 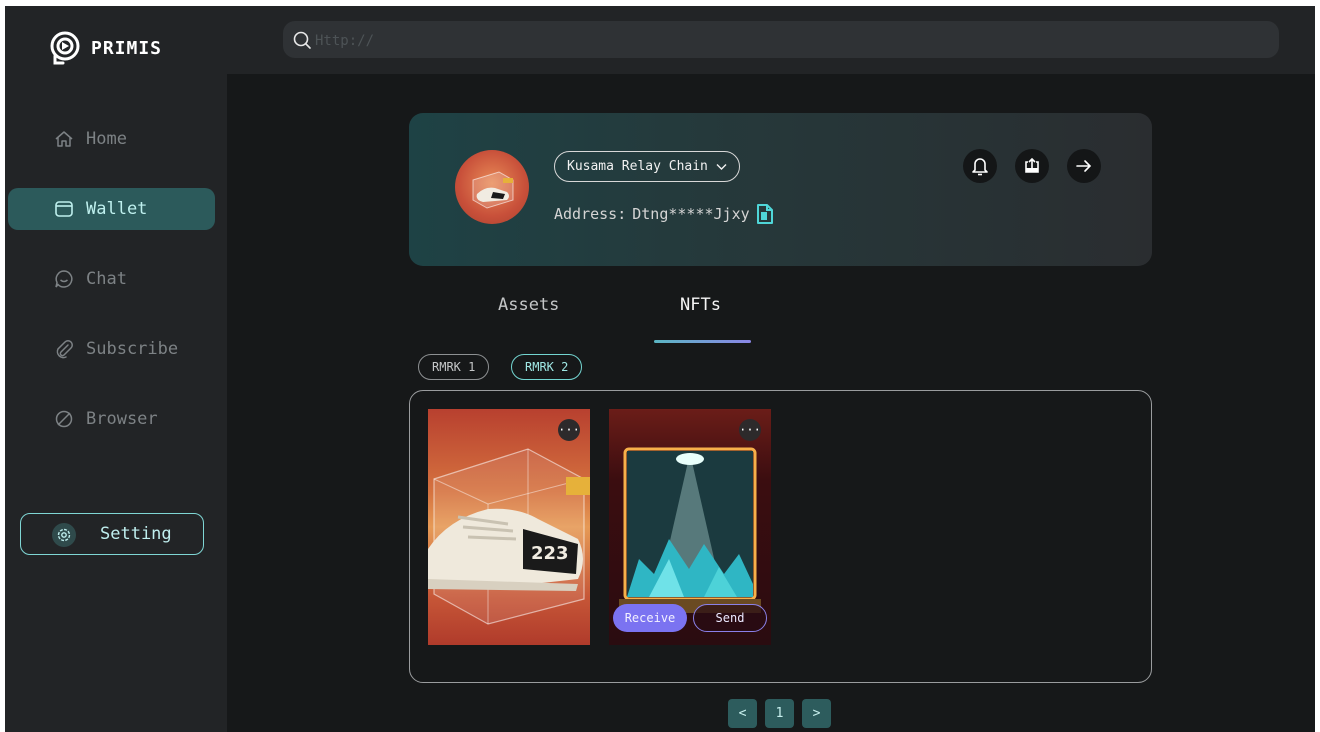 I want to click on next-page-button: >, so click(x=816, y=713).